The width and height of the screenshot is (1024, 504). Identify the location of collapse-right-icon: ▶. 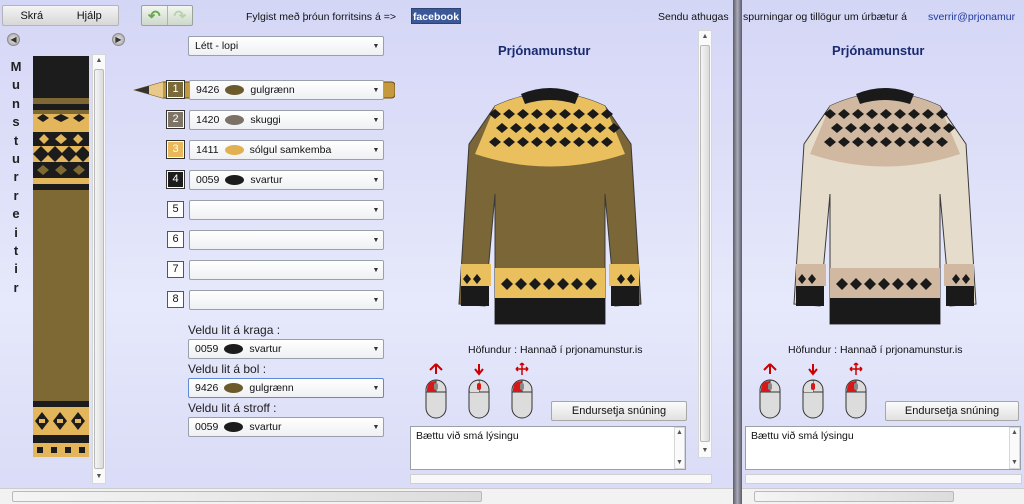
(118, 39).